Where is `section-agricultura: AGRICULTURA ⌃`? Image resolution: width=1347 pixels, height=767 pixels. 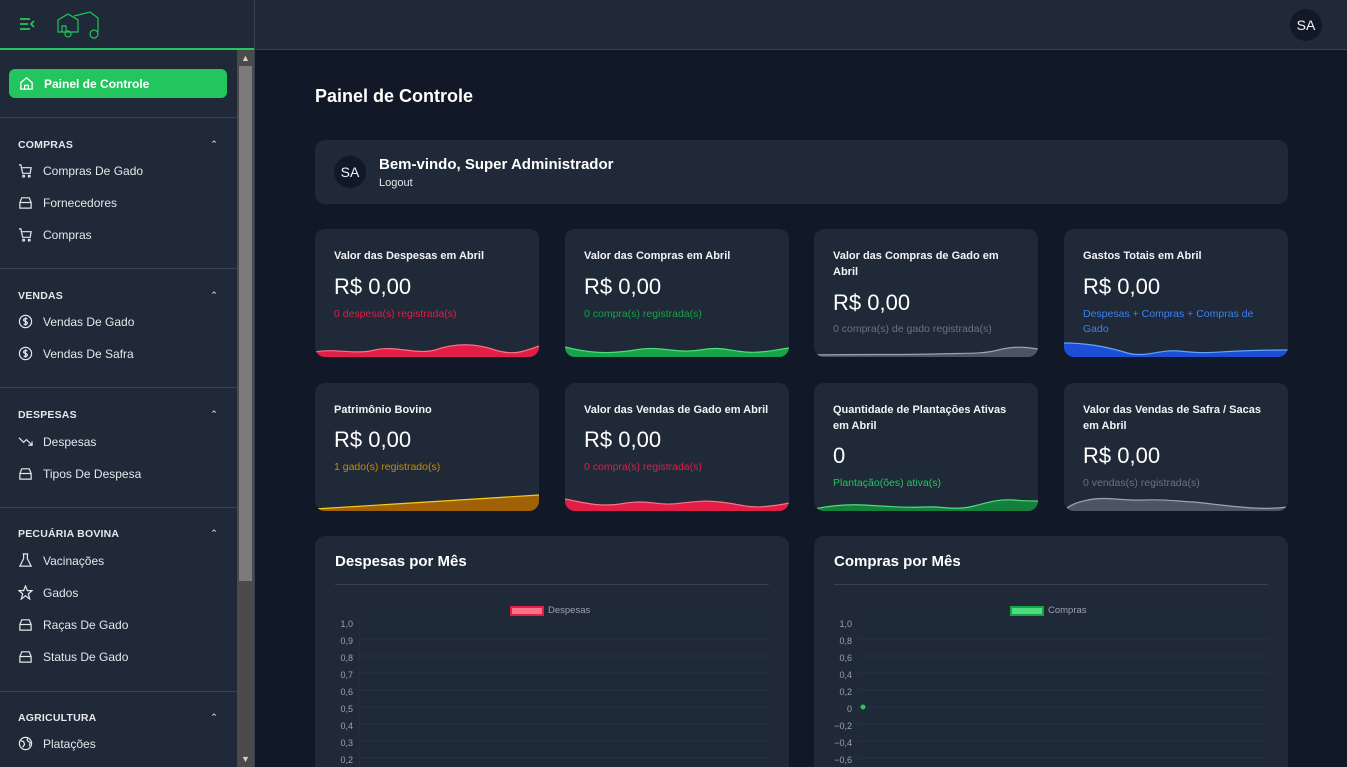 section-agricultura: AGRICULTURA ⌃ is located at coordinates (118, 718).